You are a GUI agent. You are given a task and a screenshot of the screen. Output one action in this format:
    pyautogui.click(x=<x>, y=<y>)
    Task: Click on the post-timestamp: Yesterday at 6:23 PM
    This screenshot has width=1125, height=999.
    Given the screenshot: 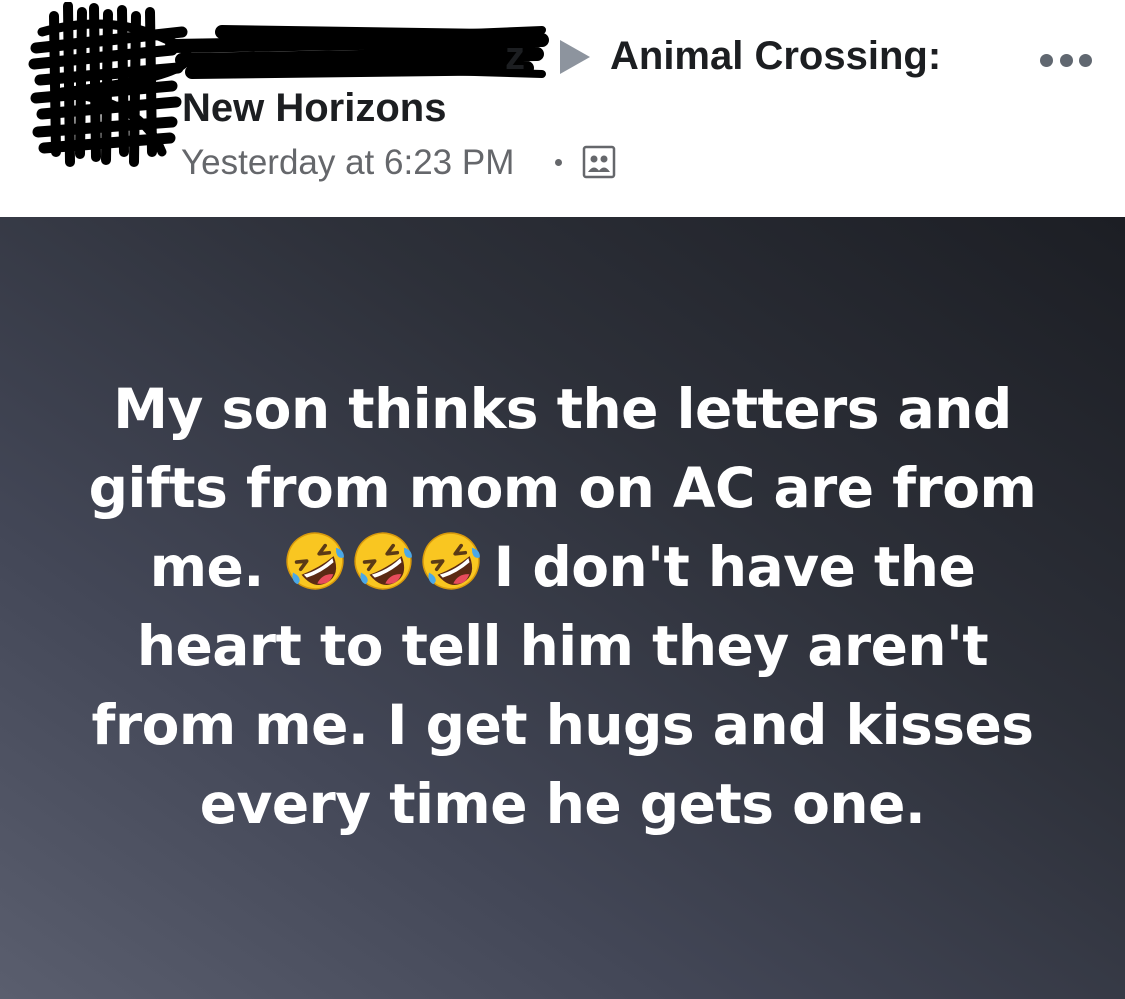 What is the action you would take?
    pyautogui.click(x=347, y=163)
    